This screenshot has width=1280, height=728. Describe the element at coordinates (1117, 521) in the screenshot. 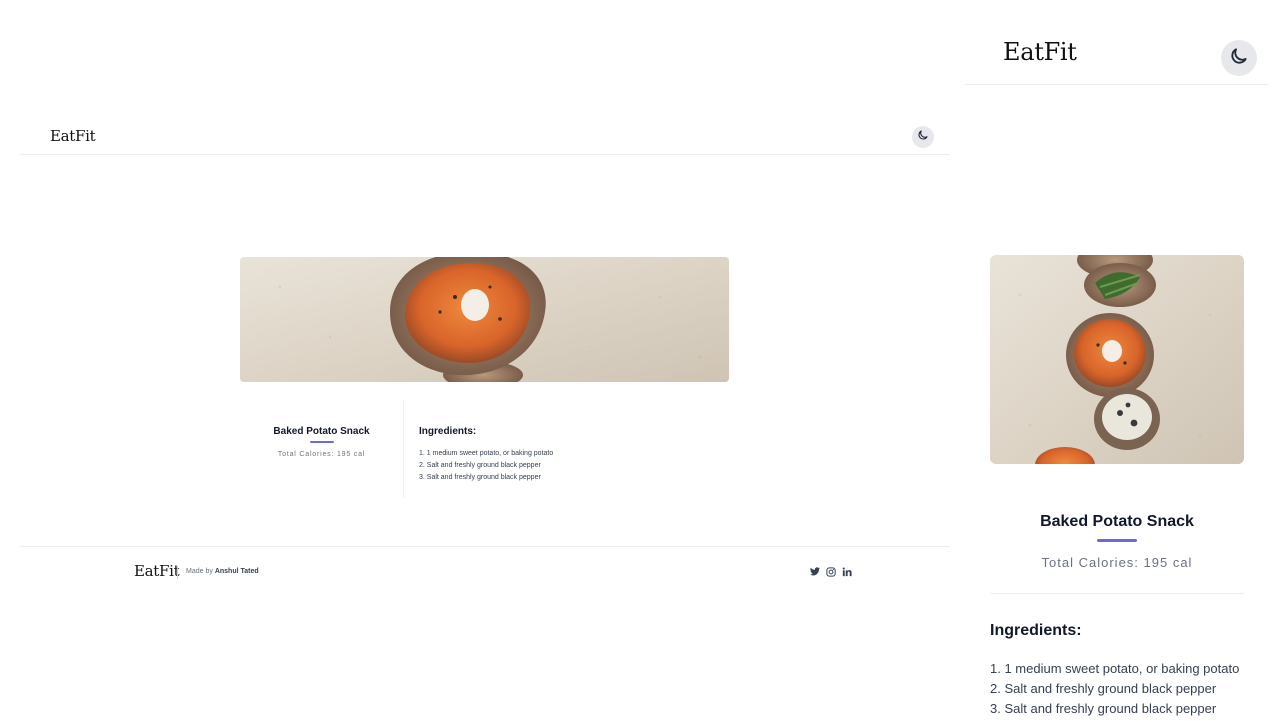

I see `mobile-recipe-title: Baked Potato Snack` at that location.